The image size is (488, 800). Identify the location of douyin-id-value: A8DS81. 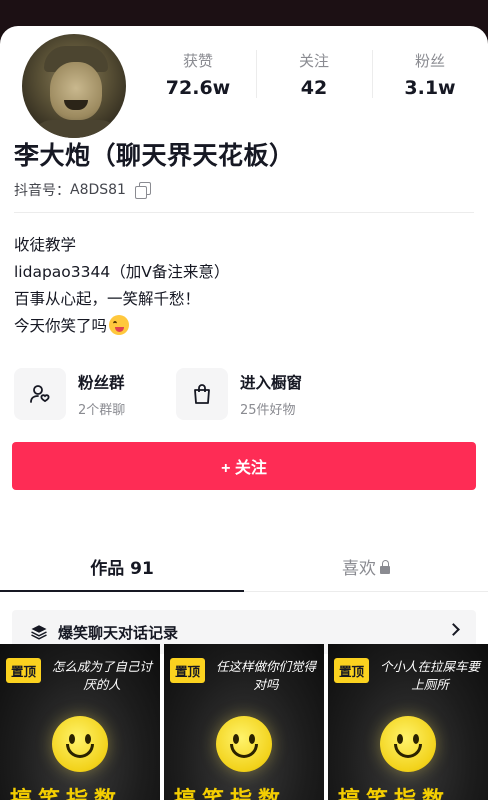
(98, 190).